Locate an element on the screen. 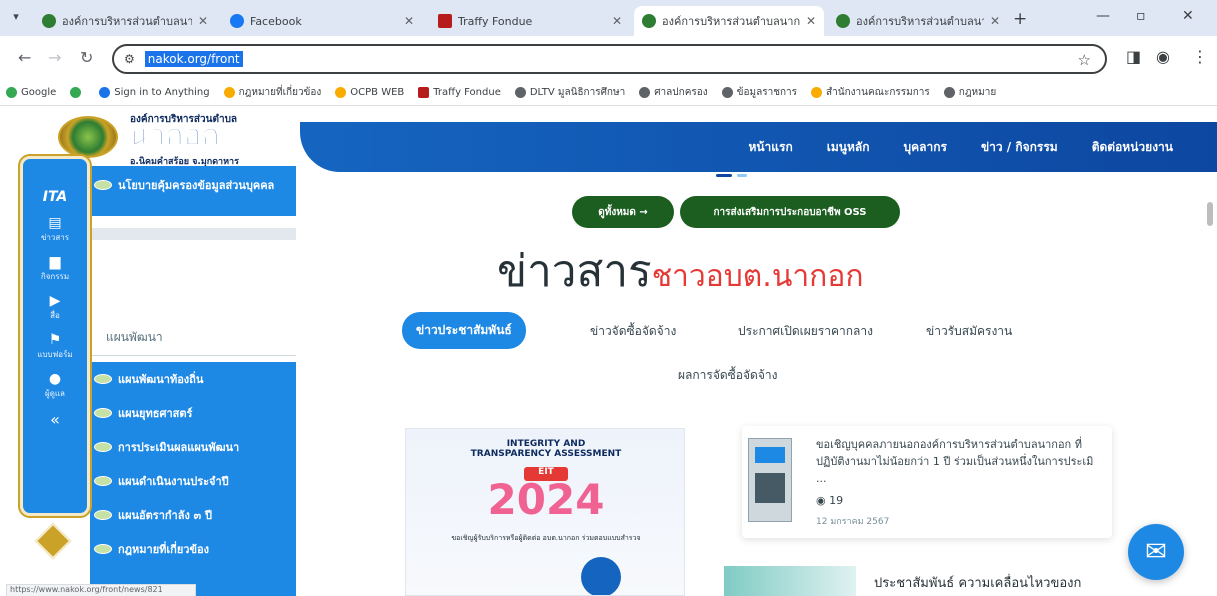  maximize-icon: ▫ is located at coordinates (1141, 16).